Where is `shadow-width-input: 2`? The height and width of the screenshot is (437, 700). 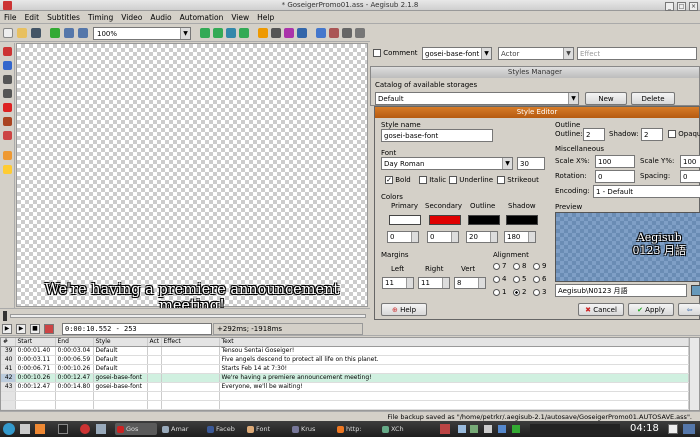
shadow-width-input: 2 is located at coordinates (652, 134).